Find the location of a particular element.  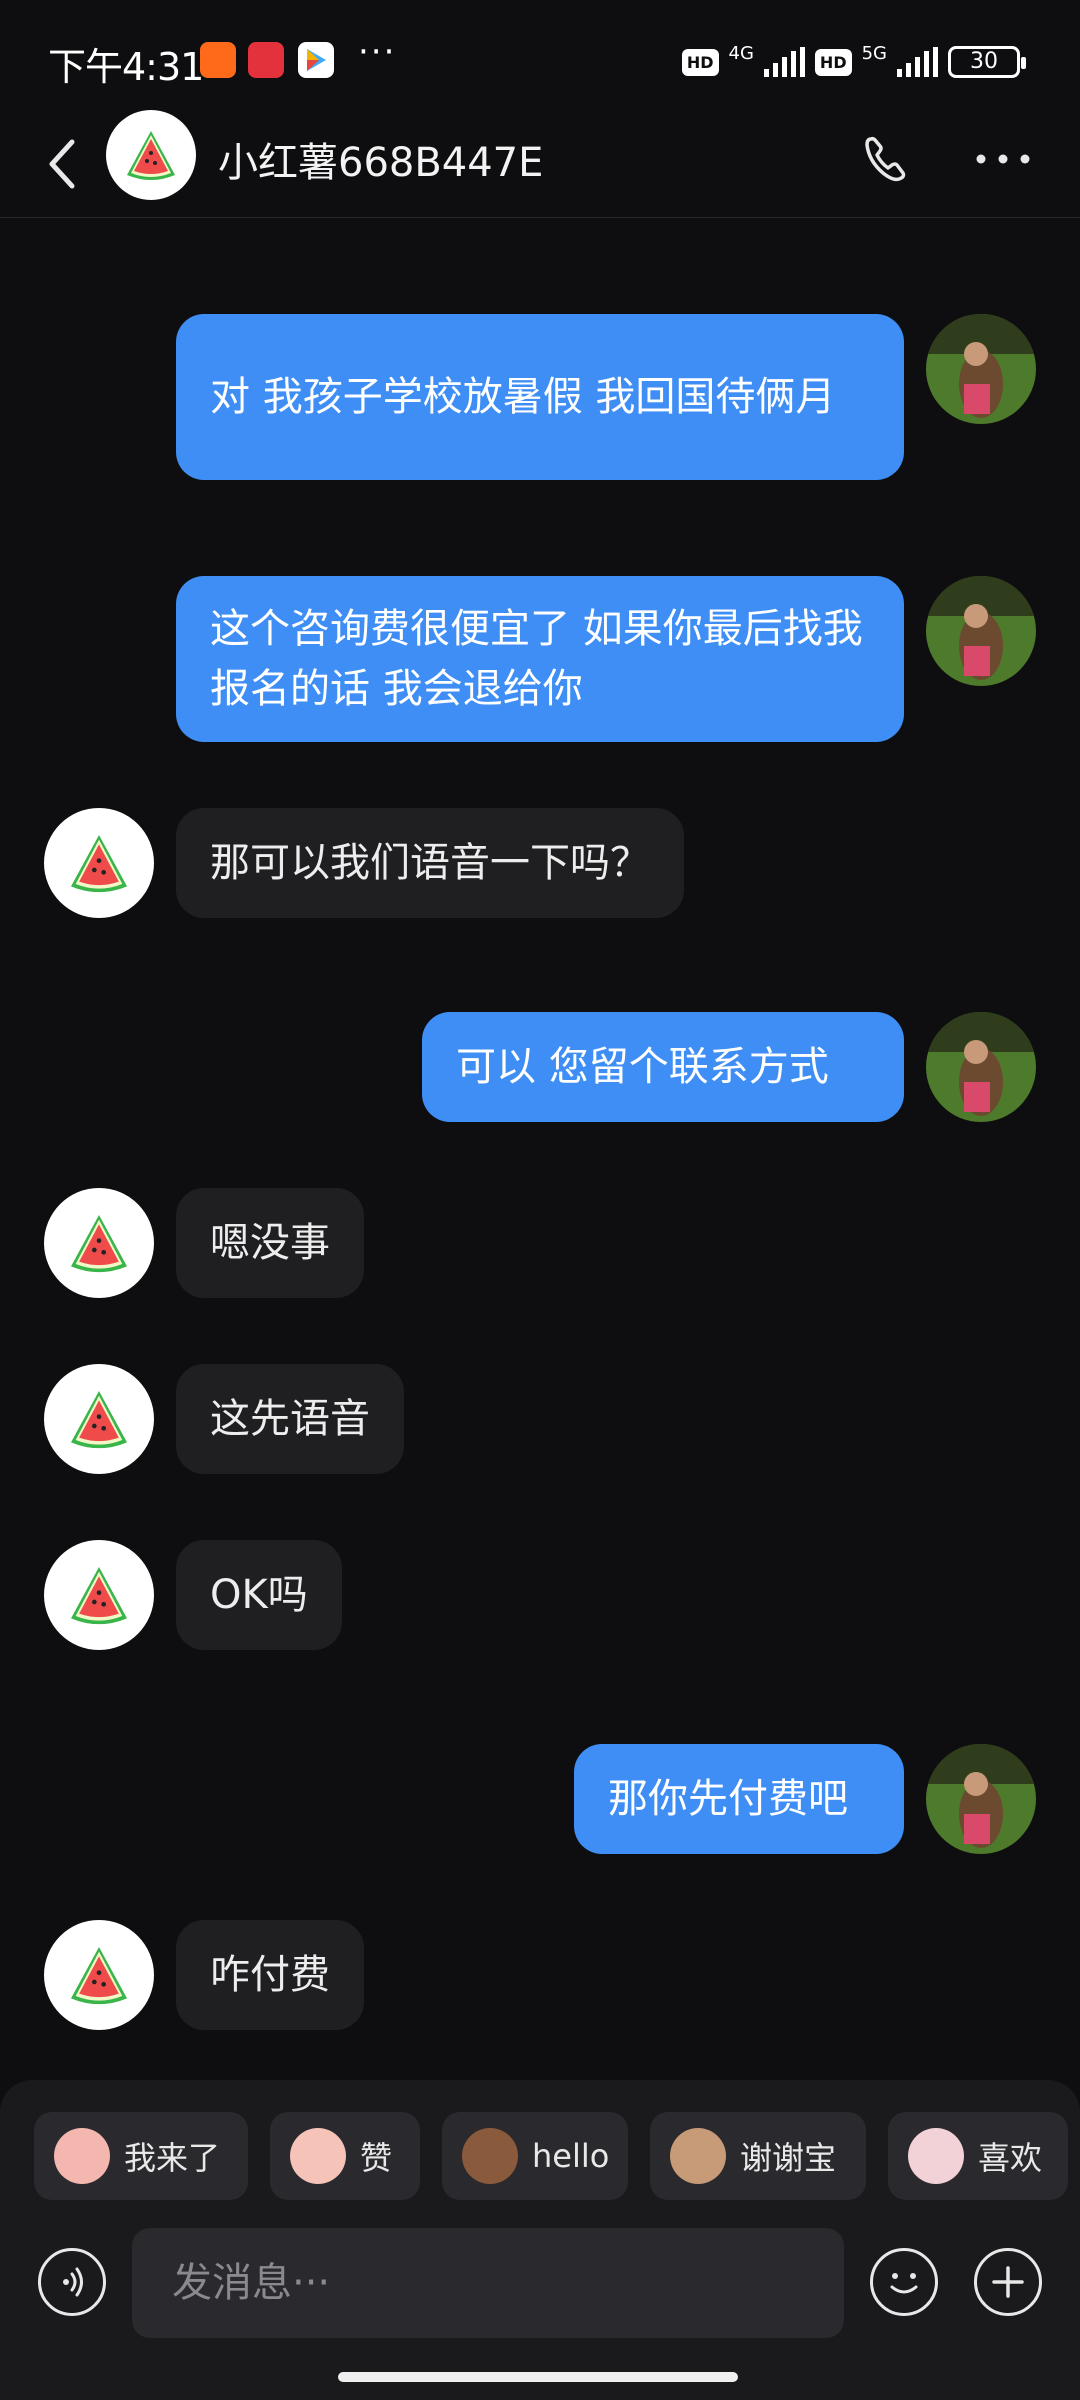

message-input is located at coordinates (488, 2283).